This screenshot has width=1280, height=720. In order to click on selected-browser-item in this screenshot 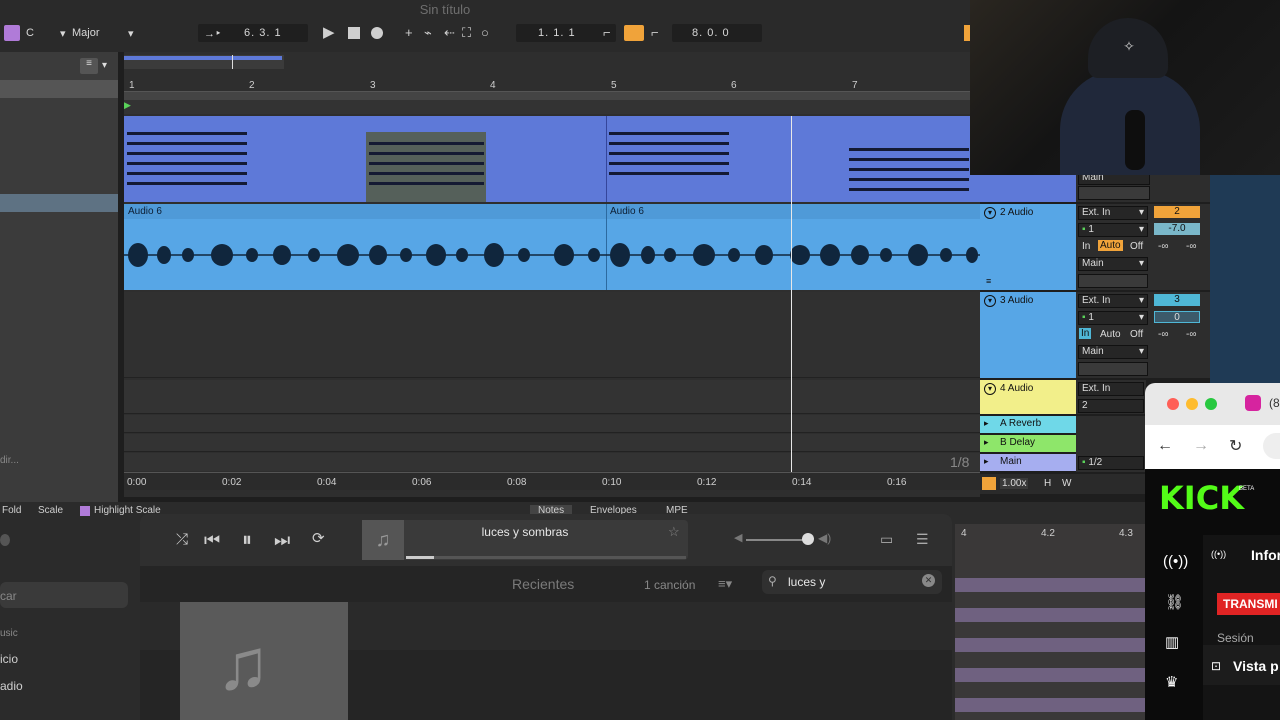, I will do `click(59, 203)`.